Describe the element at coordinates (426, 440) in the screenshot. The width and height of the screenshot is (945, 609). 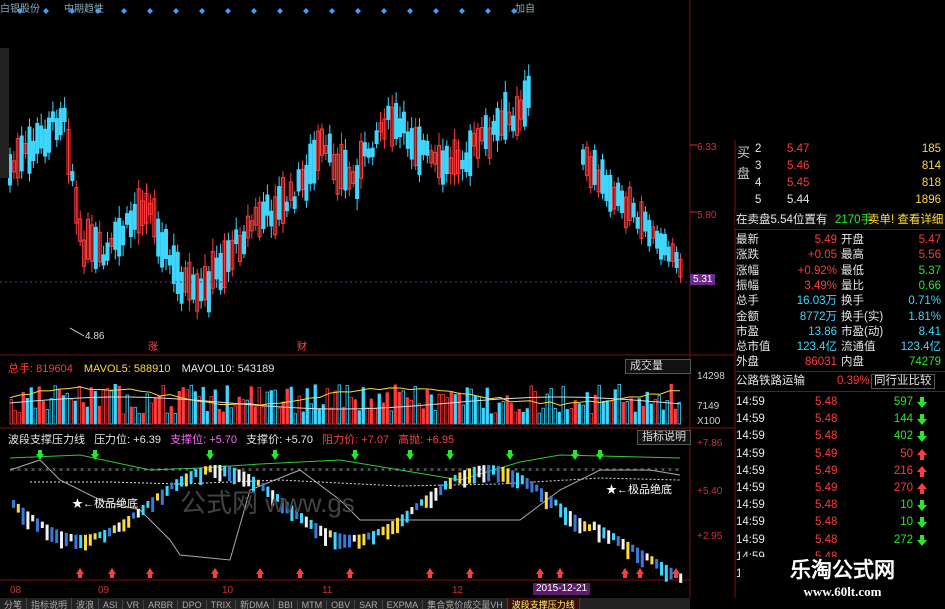
I see `high-sell: 高抛: +6.95` at that location.